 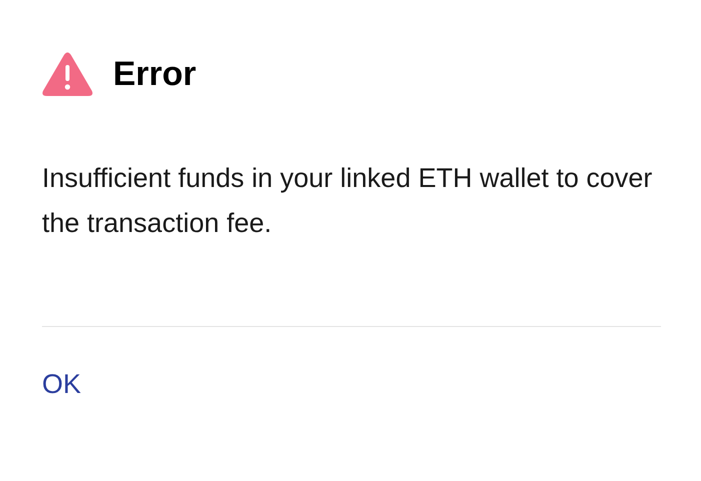 I want to click on warning-icon, so click(x=67, y=74).